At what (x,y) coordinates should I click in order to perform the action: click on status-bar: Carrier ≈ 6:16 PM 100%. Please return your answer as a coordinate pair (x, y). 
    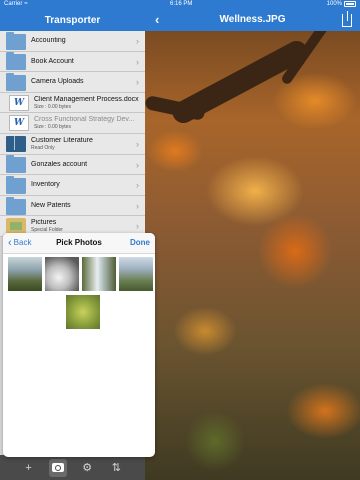
    Looking at the image, I should click on (180, 5).